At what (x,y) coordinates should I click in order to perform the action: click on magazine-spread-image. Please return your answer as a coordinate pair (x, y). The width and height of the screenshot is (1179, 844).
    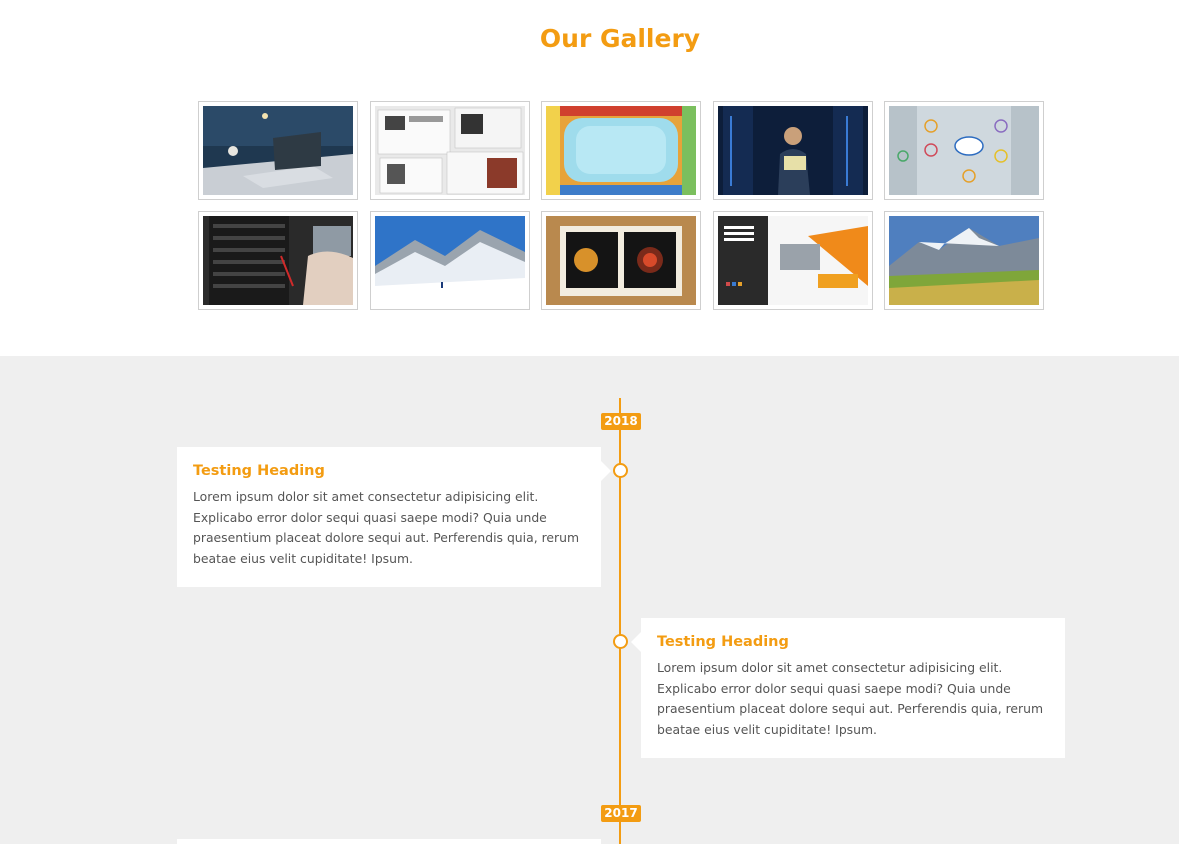
    Looking at the image, I should click on (449, 150).